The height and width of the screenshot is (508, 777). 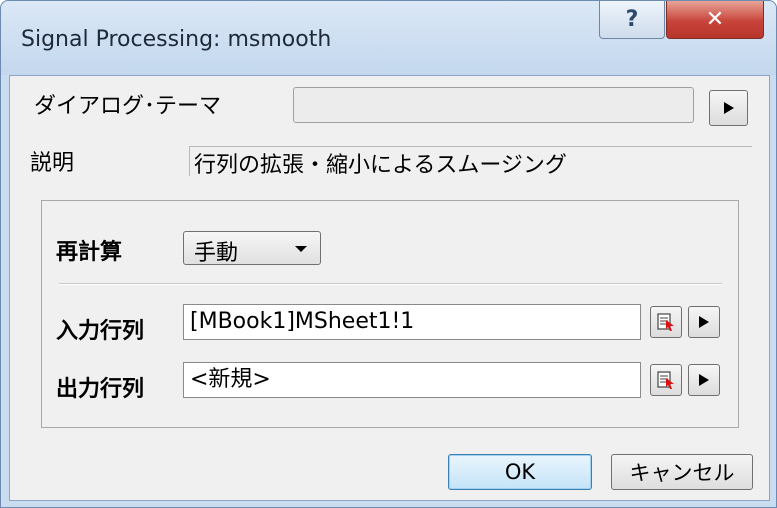 I want to click on dialog-theme-menu-button, so click(x=728, y=108).